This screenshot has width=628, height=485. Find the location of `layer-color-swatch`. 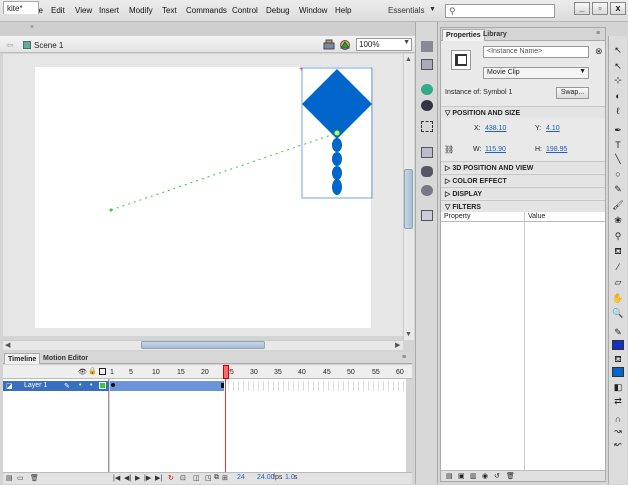

layer-color-swatch is located at coordinates (102, 385).